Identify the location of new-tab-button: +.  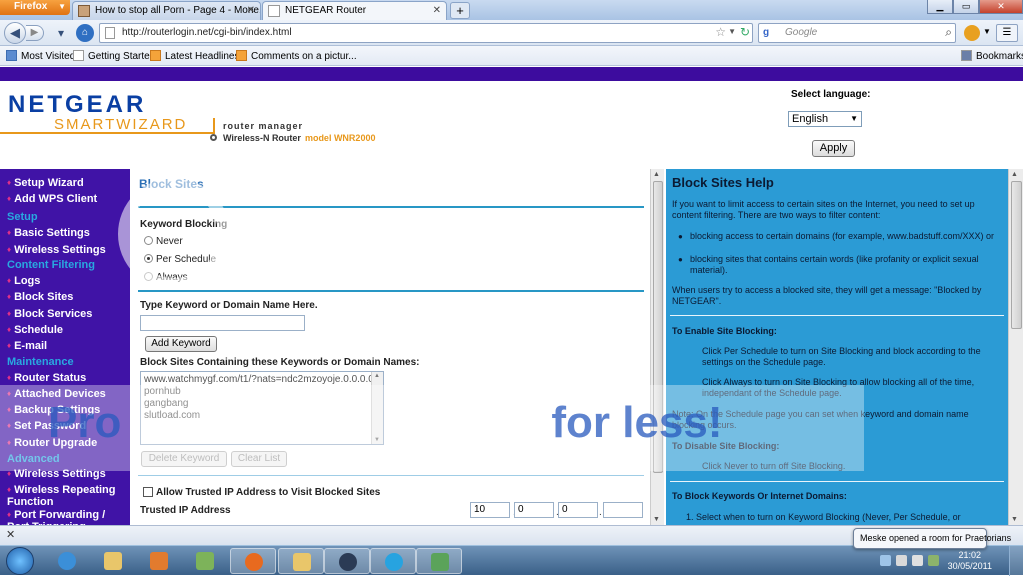
(460, 10).